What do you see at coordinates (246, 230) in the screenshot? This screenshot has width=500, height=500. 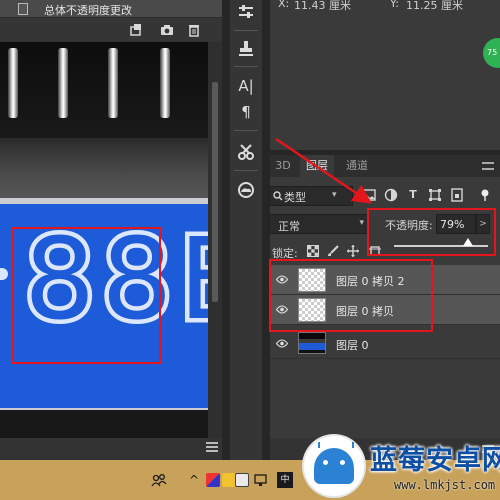 I see `panel-icon-column: A| ¶` at bounding box center [246, 230].